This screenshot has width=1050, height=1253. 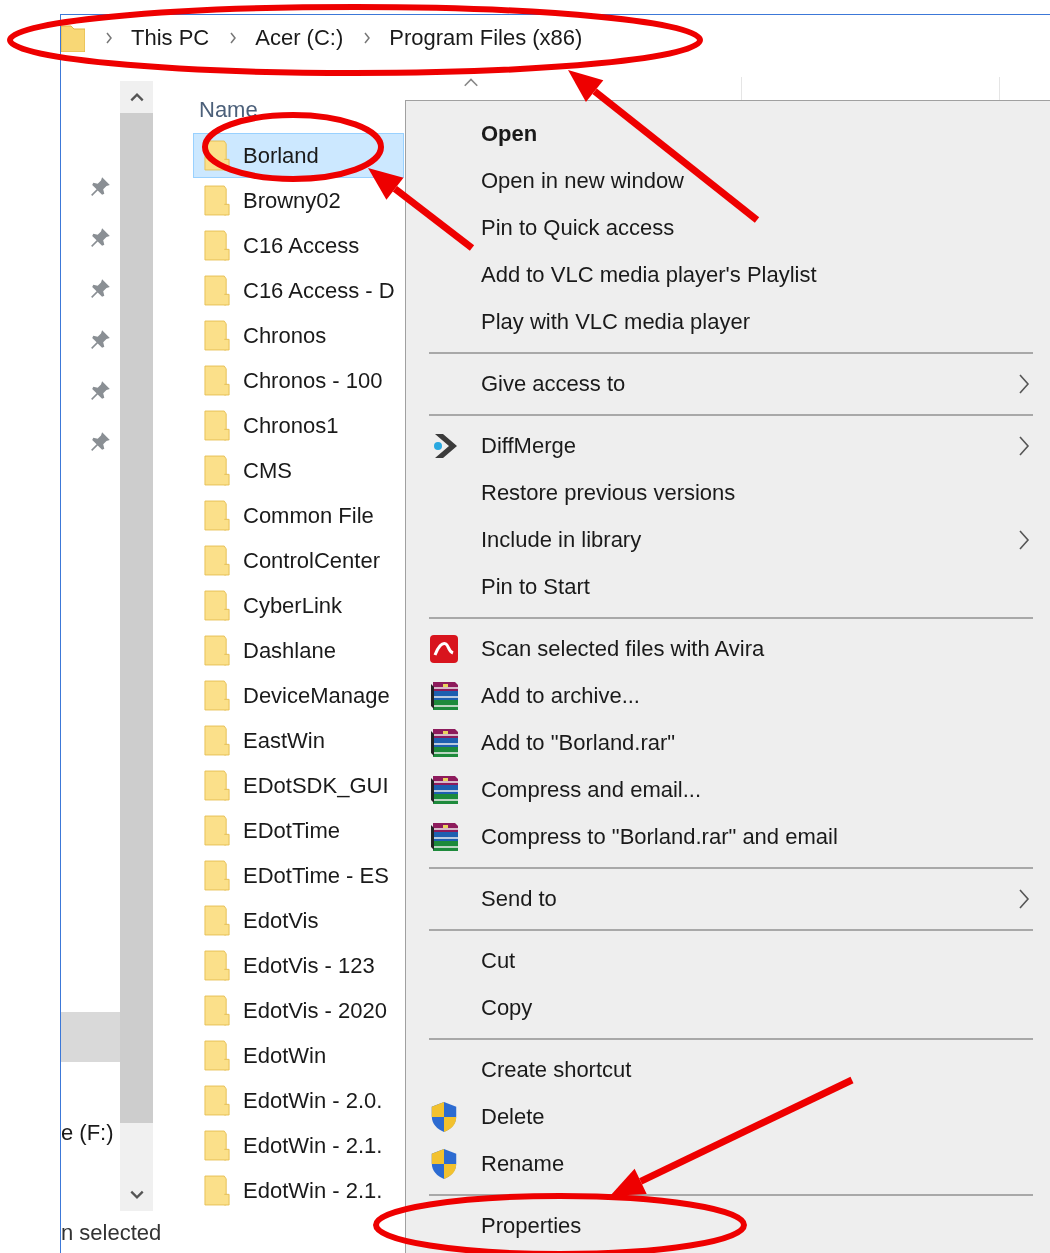 I want to click on menu-item: Compress to "Borland.rar" and email, so click(x=728, y=836).